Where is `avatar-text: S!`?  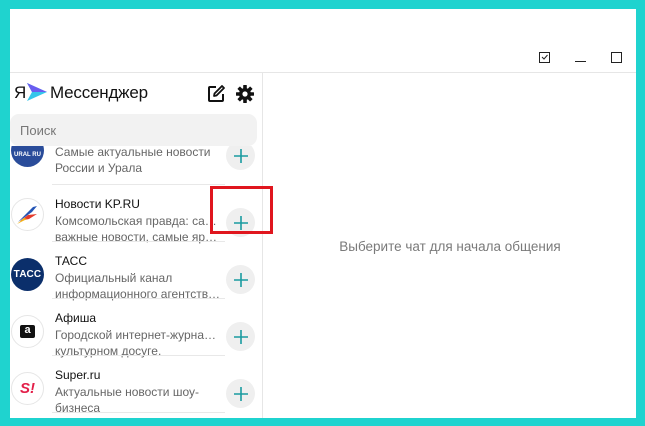
avatar-text: S! is located at coordinates (27, 388).